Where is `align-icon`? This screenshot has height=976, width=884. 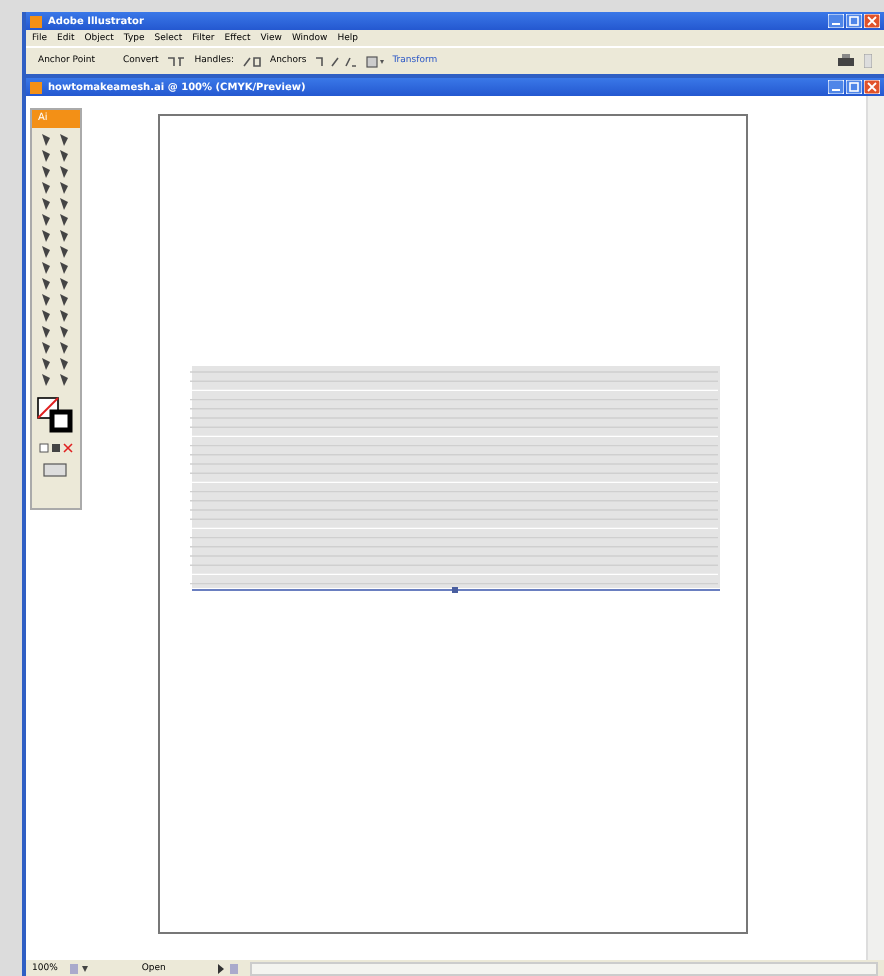 align-icon is located at coordinates (375, 61).